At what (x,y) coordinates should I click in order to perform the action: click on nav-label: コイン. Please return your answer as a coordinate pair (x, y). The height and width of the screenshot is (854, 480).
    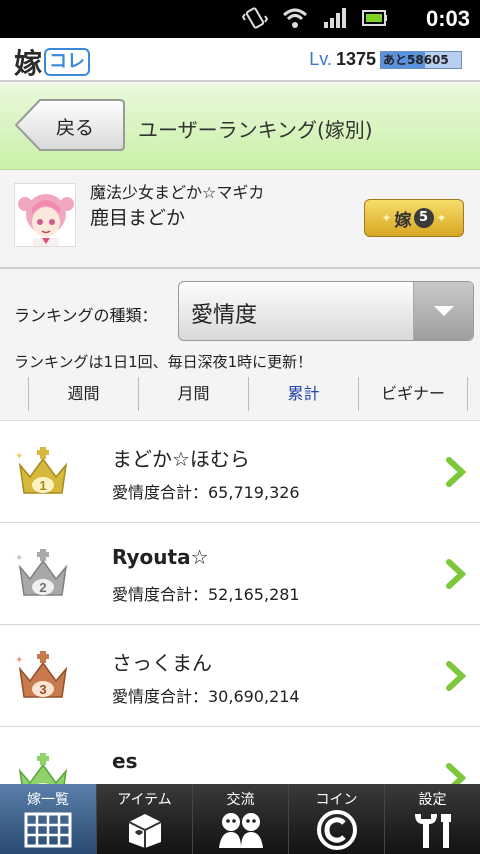
    Looking at the image, I should click on (336, 800).